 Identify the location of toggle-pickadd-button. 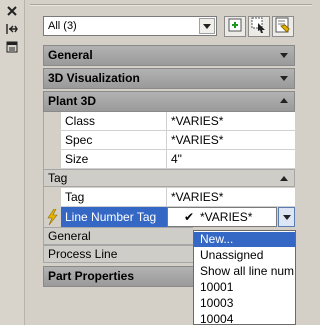
(235, 26).